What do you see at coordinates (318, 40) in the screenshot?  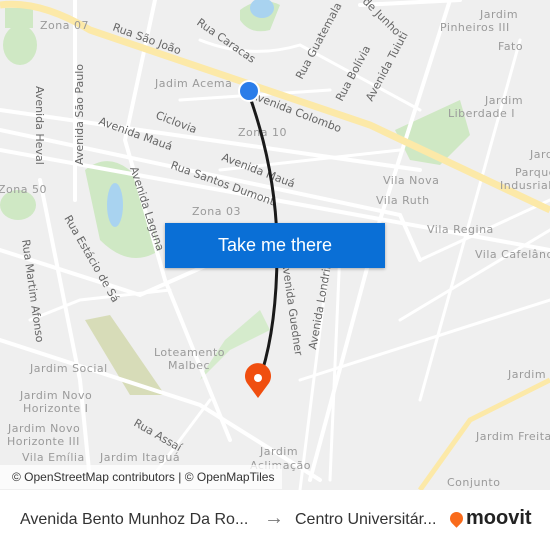 I see `street-label: Rua Guatemala` at bounding box center [318, 40].